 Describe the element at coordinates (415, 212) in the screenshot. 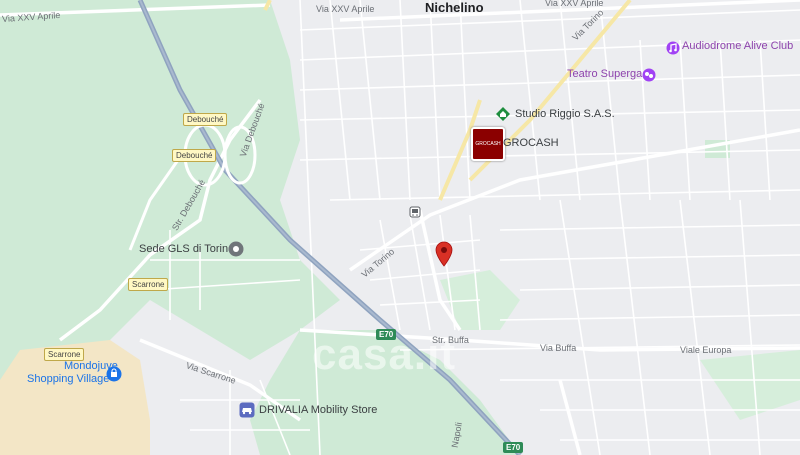

I see `transit-icon` at that location.